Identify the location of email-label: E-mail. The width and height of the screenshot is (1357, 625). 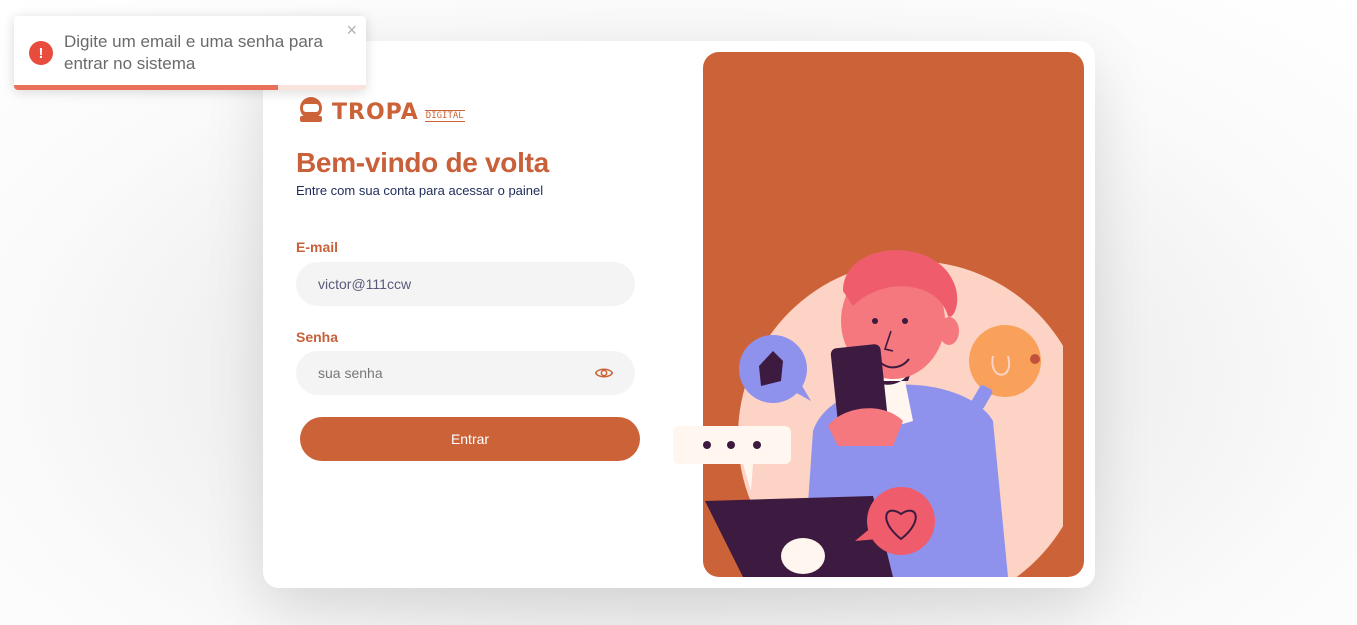
(317, 247).